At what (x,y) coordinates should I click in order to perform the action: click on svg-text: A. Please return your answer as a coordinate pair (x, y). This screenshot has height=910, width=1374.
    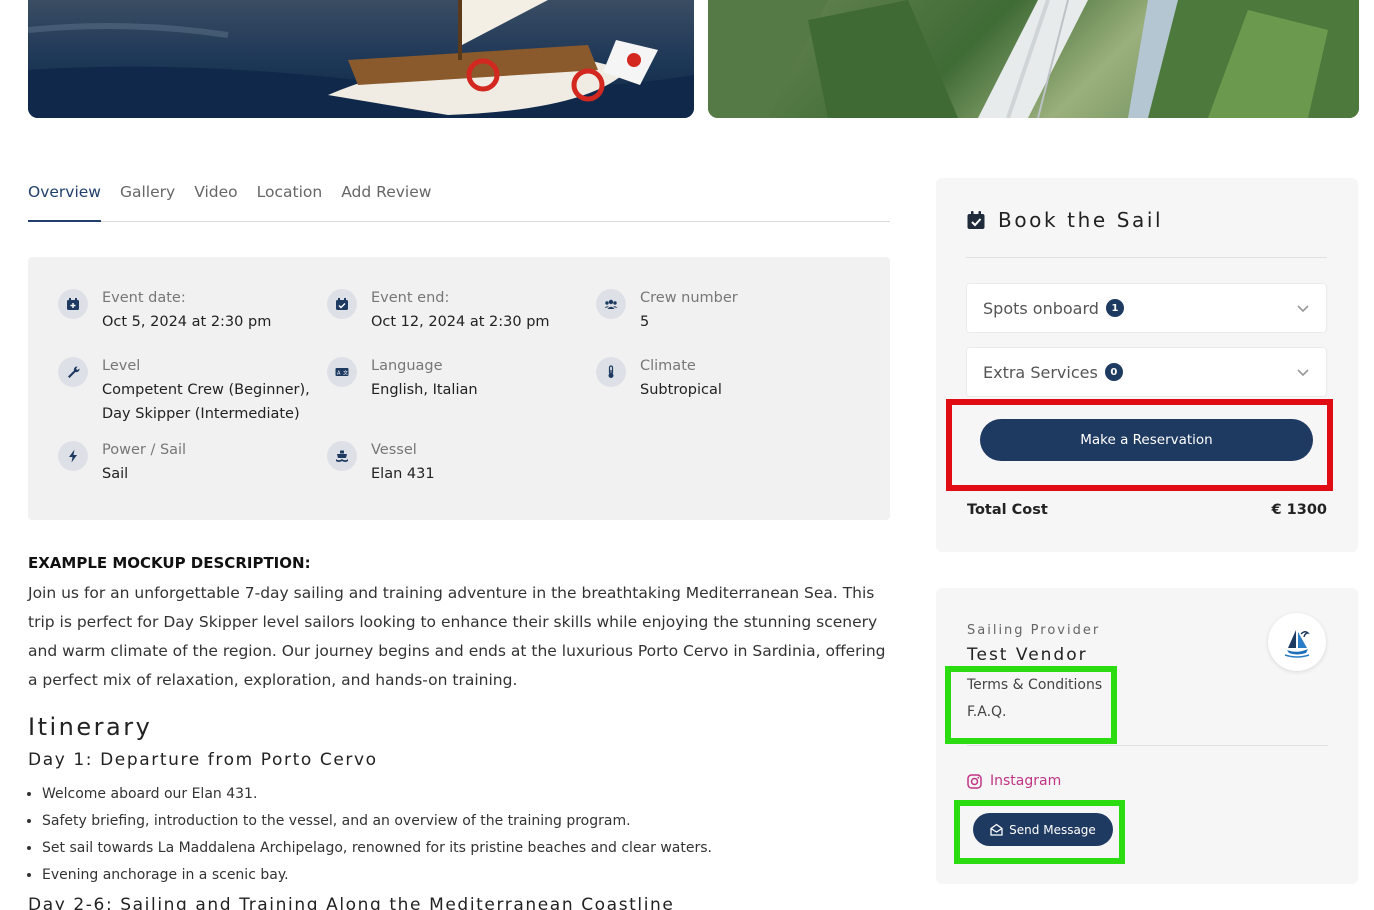
    Looking at the image, I should click on (339, 374).